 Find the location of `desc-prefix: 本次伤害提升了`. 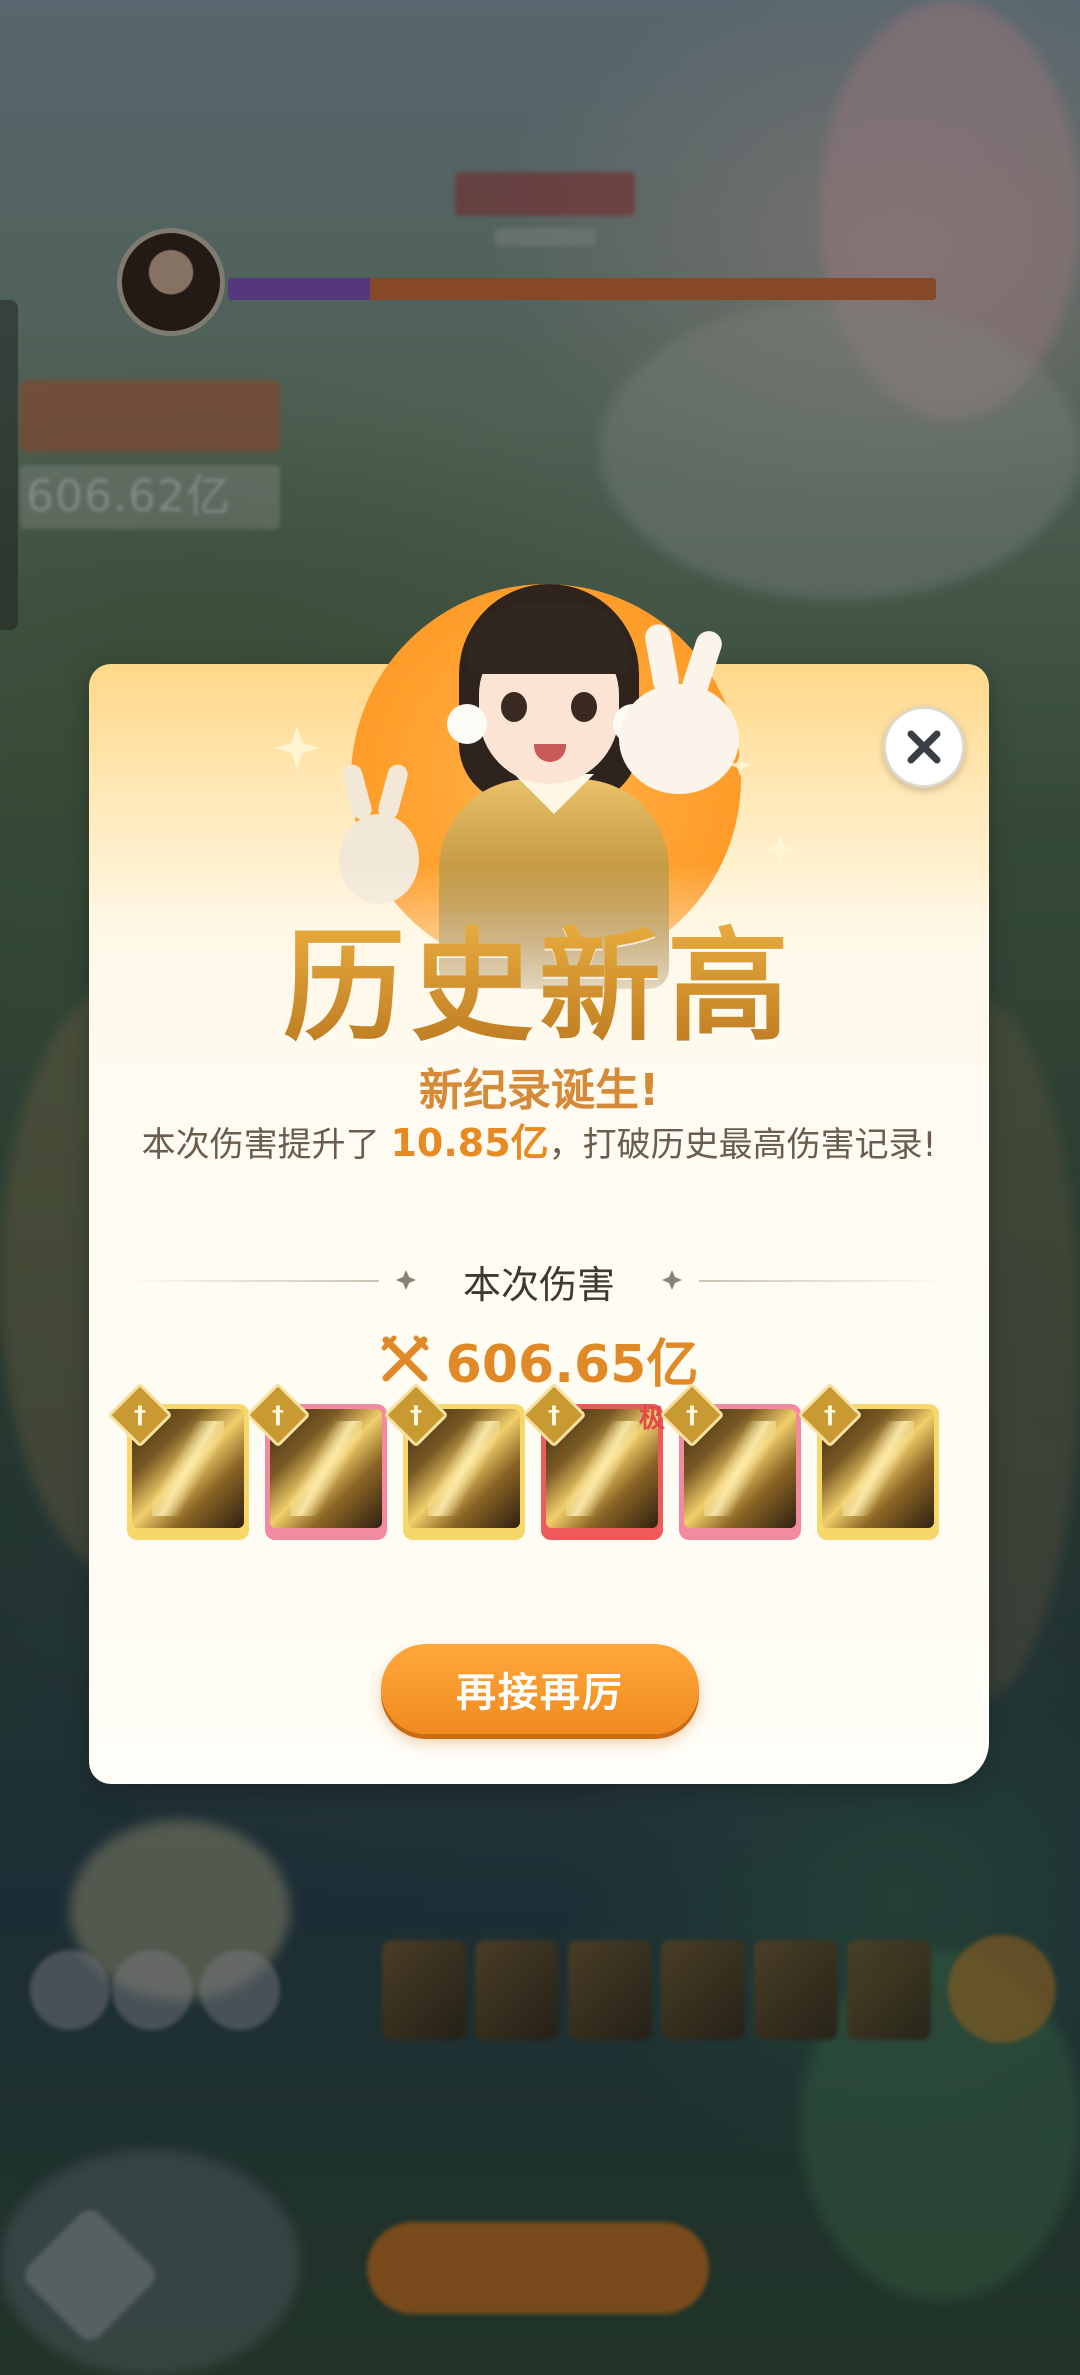

desc-prefix: 本次伤害提升了 is located at coordinates (266, 1145).